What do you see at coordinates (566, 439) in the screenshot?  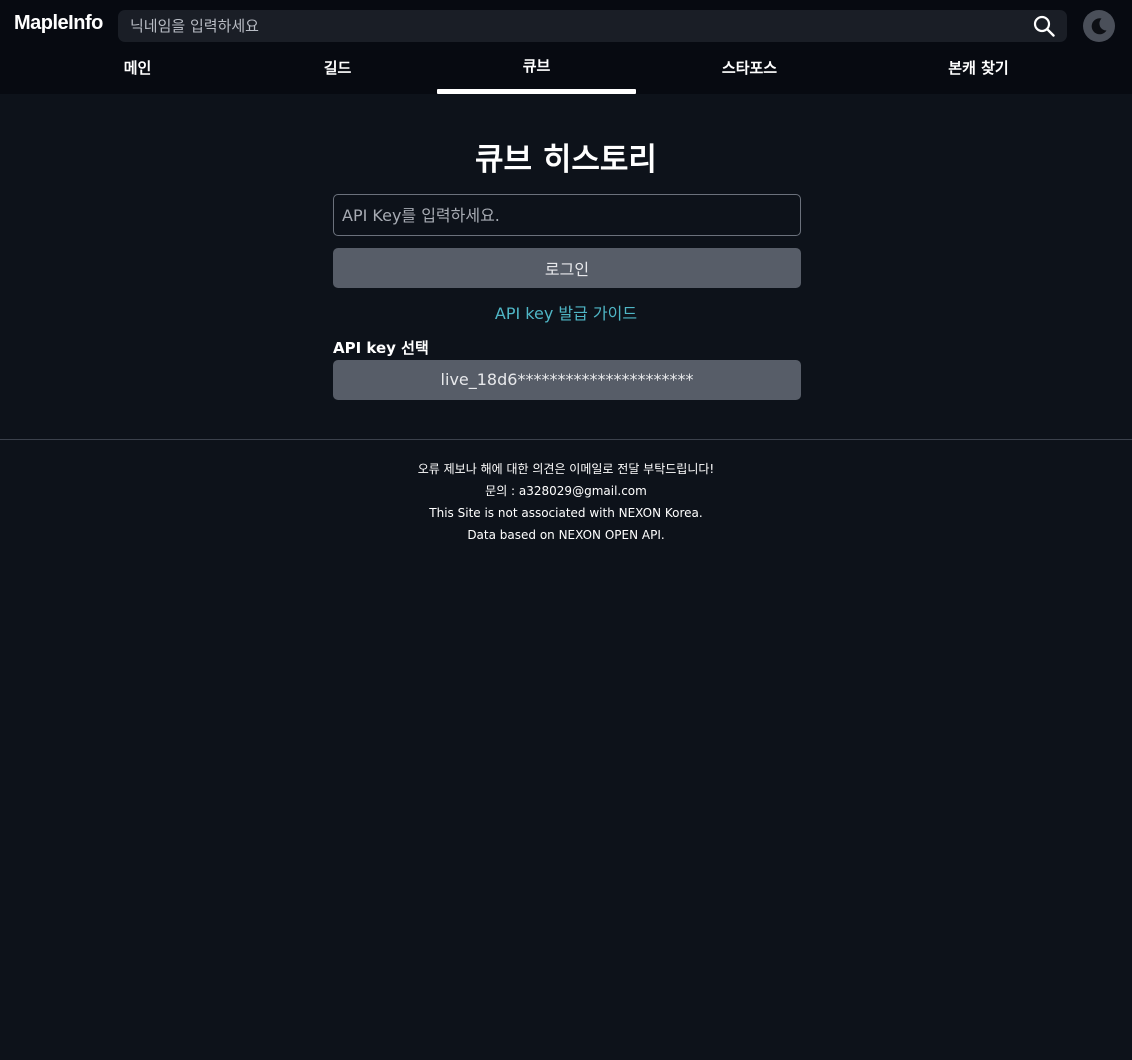 I see `footer-divider` at bounding box center [566, 439].